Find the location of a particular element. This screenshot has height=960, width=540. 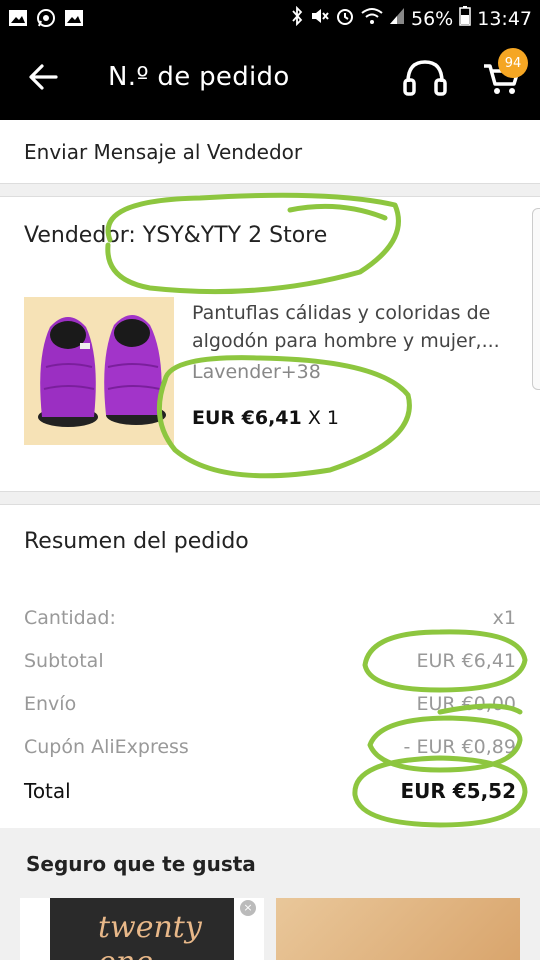

alarm-icon is located at coordinates (345, 18).